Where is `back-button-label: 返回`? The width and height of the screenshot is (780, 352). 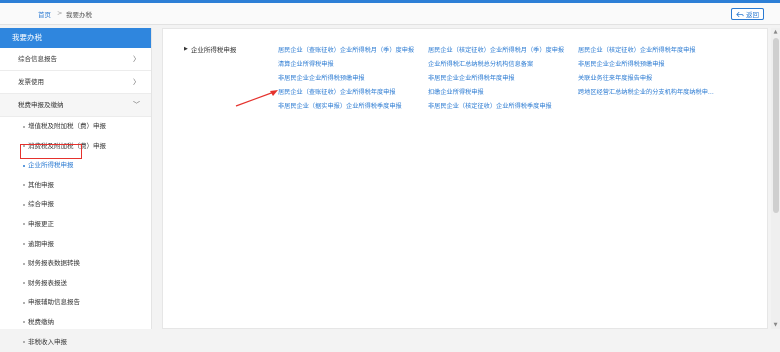
back-button-label: 返回 is located at coordinates (752, 15).